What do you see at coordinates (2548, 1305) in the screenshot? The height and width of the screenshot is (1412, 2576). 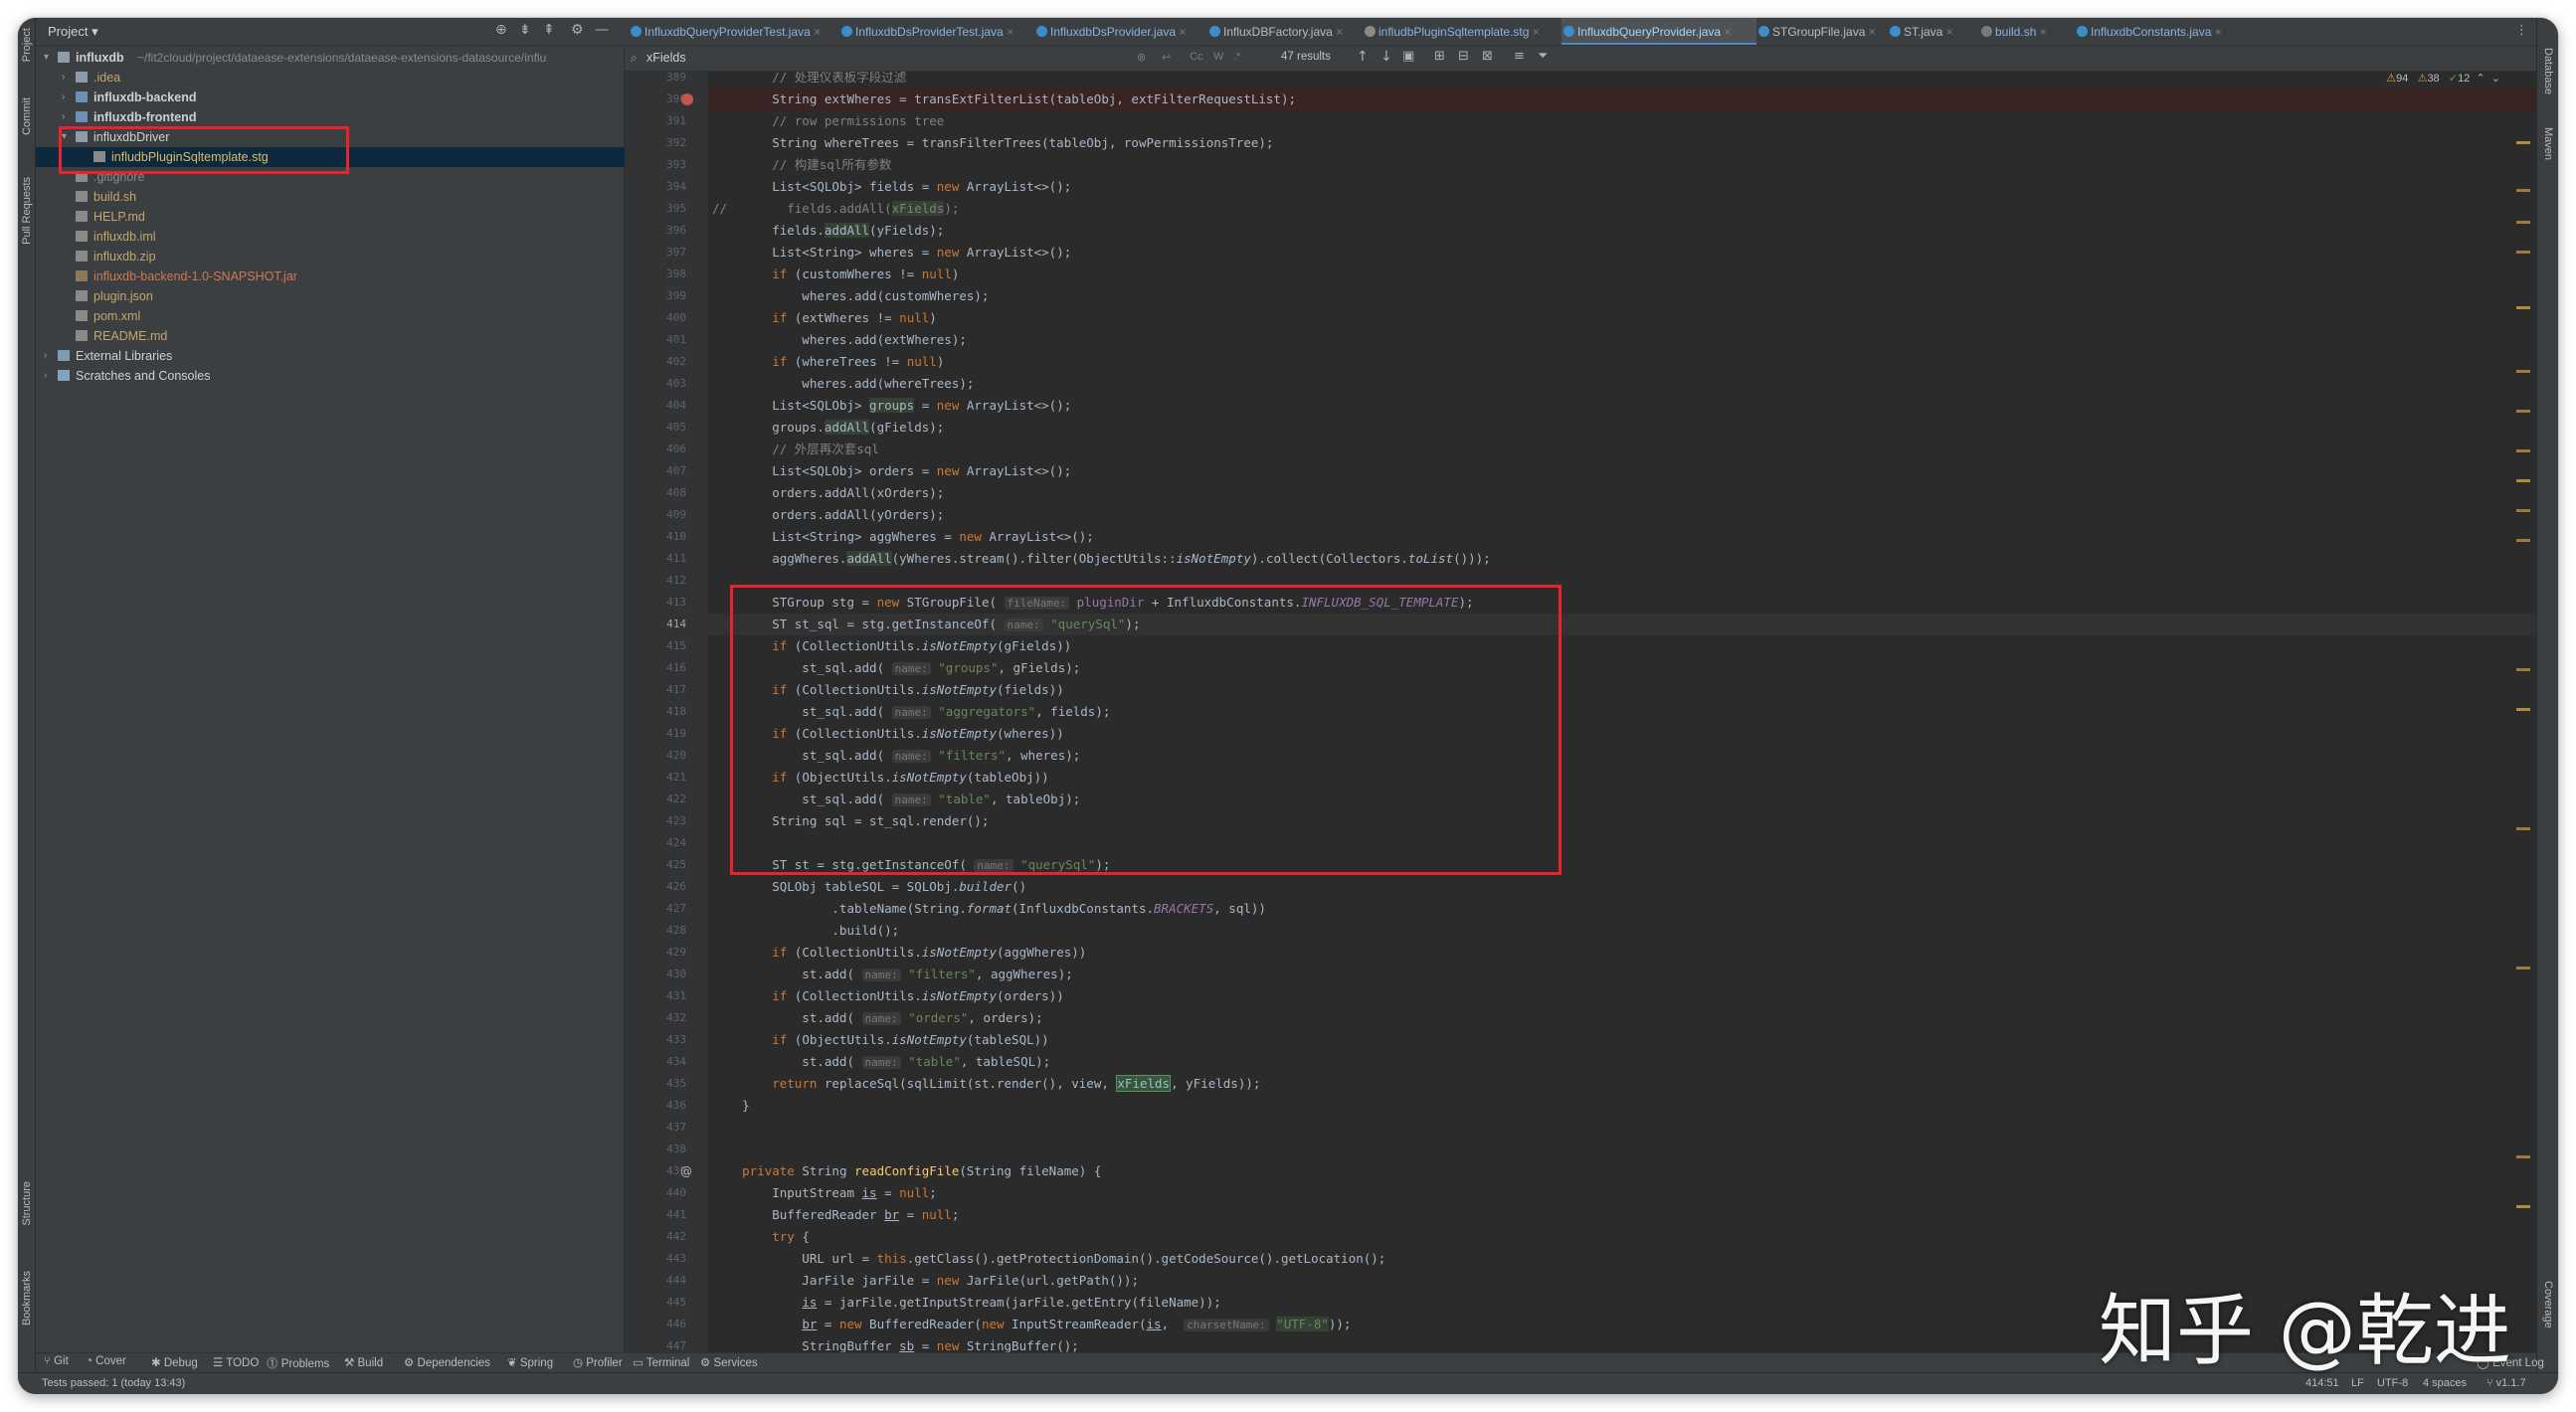 I see `coverage-tool-button: Coverage` at bounding box center [2548, 1305].